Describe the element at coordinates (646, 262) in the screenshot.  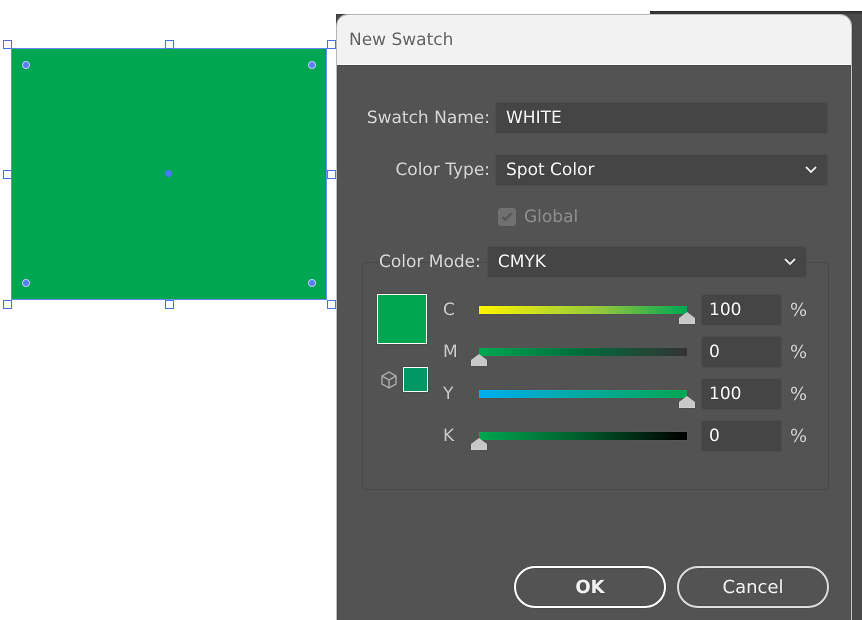
I see `color-mode-dropdown: CMYK` at that location.